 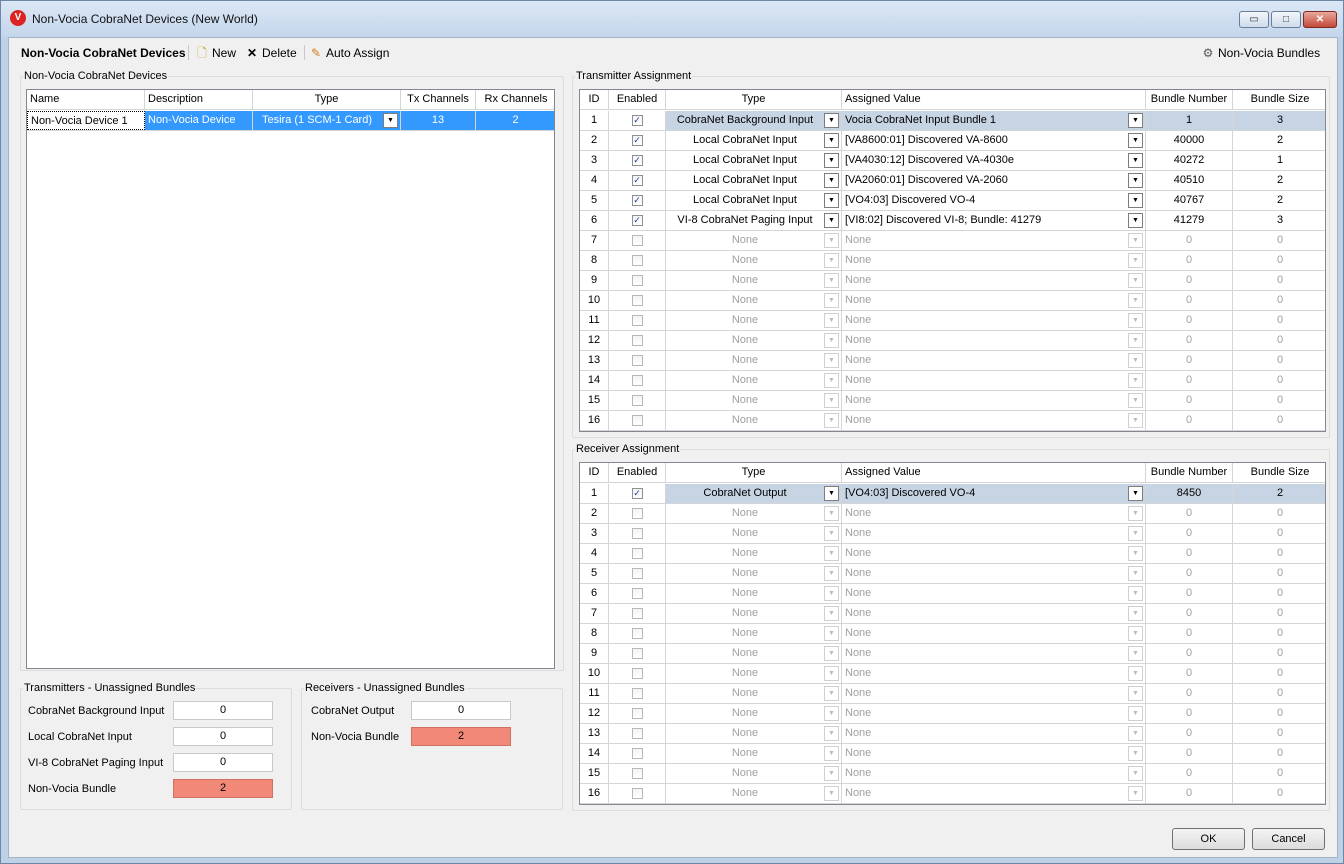 What do you see at coordinates (754, 493) in the screenshot?
I see `row-type-cell: CobraNet Output ▼` at bounding box center [754, 493].